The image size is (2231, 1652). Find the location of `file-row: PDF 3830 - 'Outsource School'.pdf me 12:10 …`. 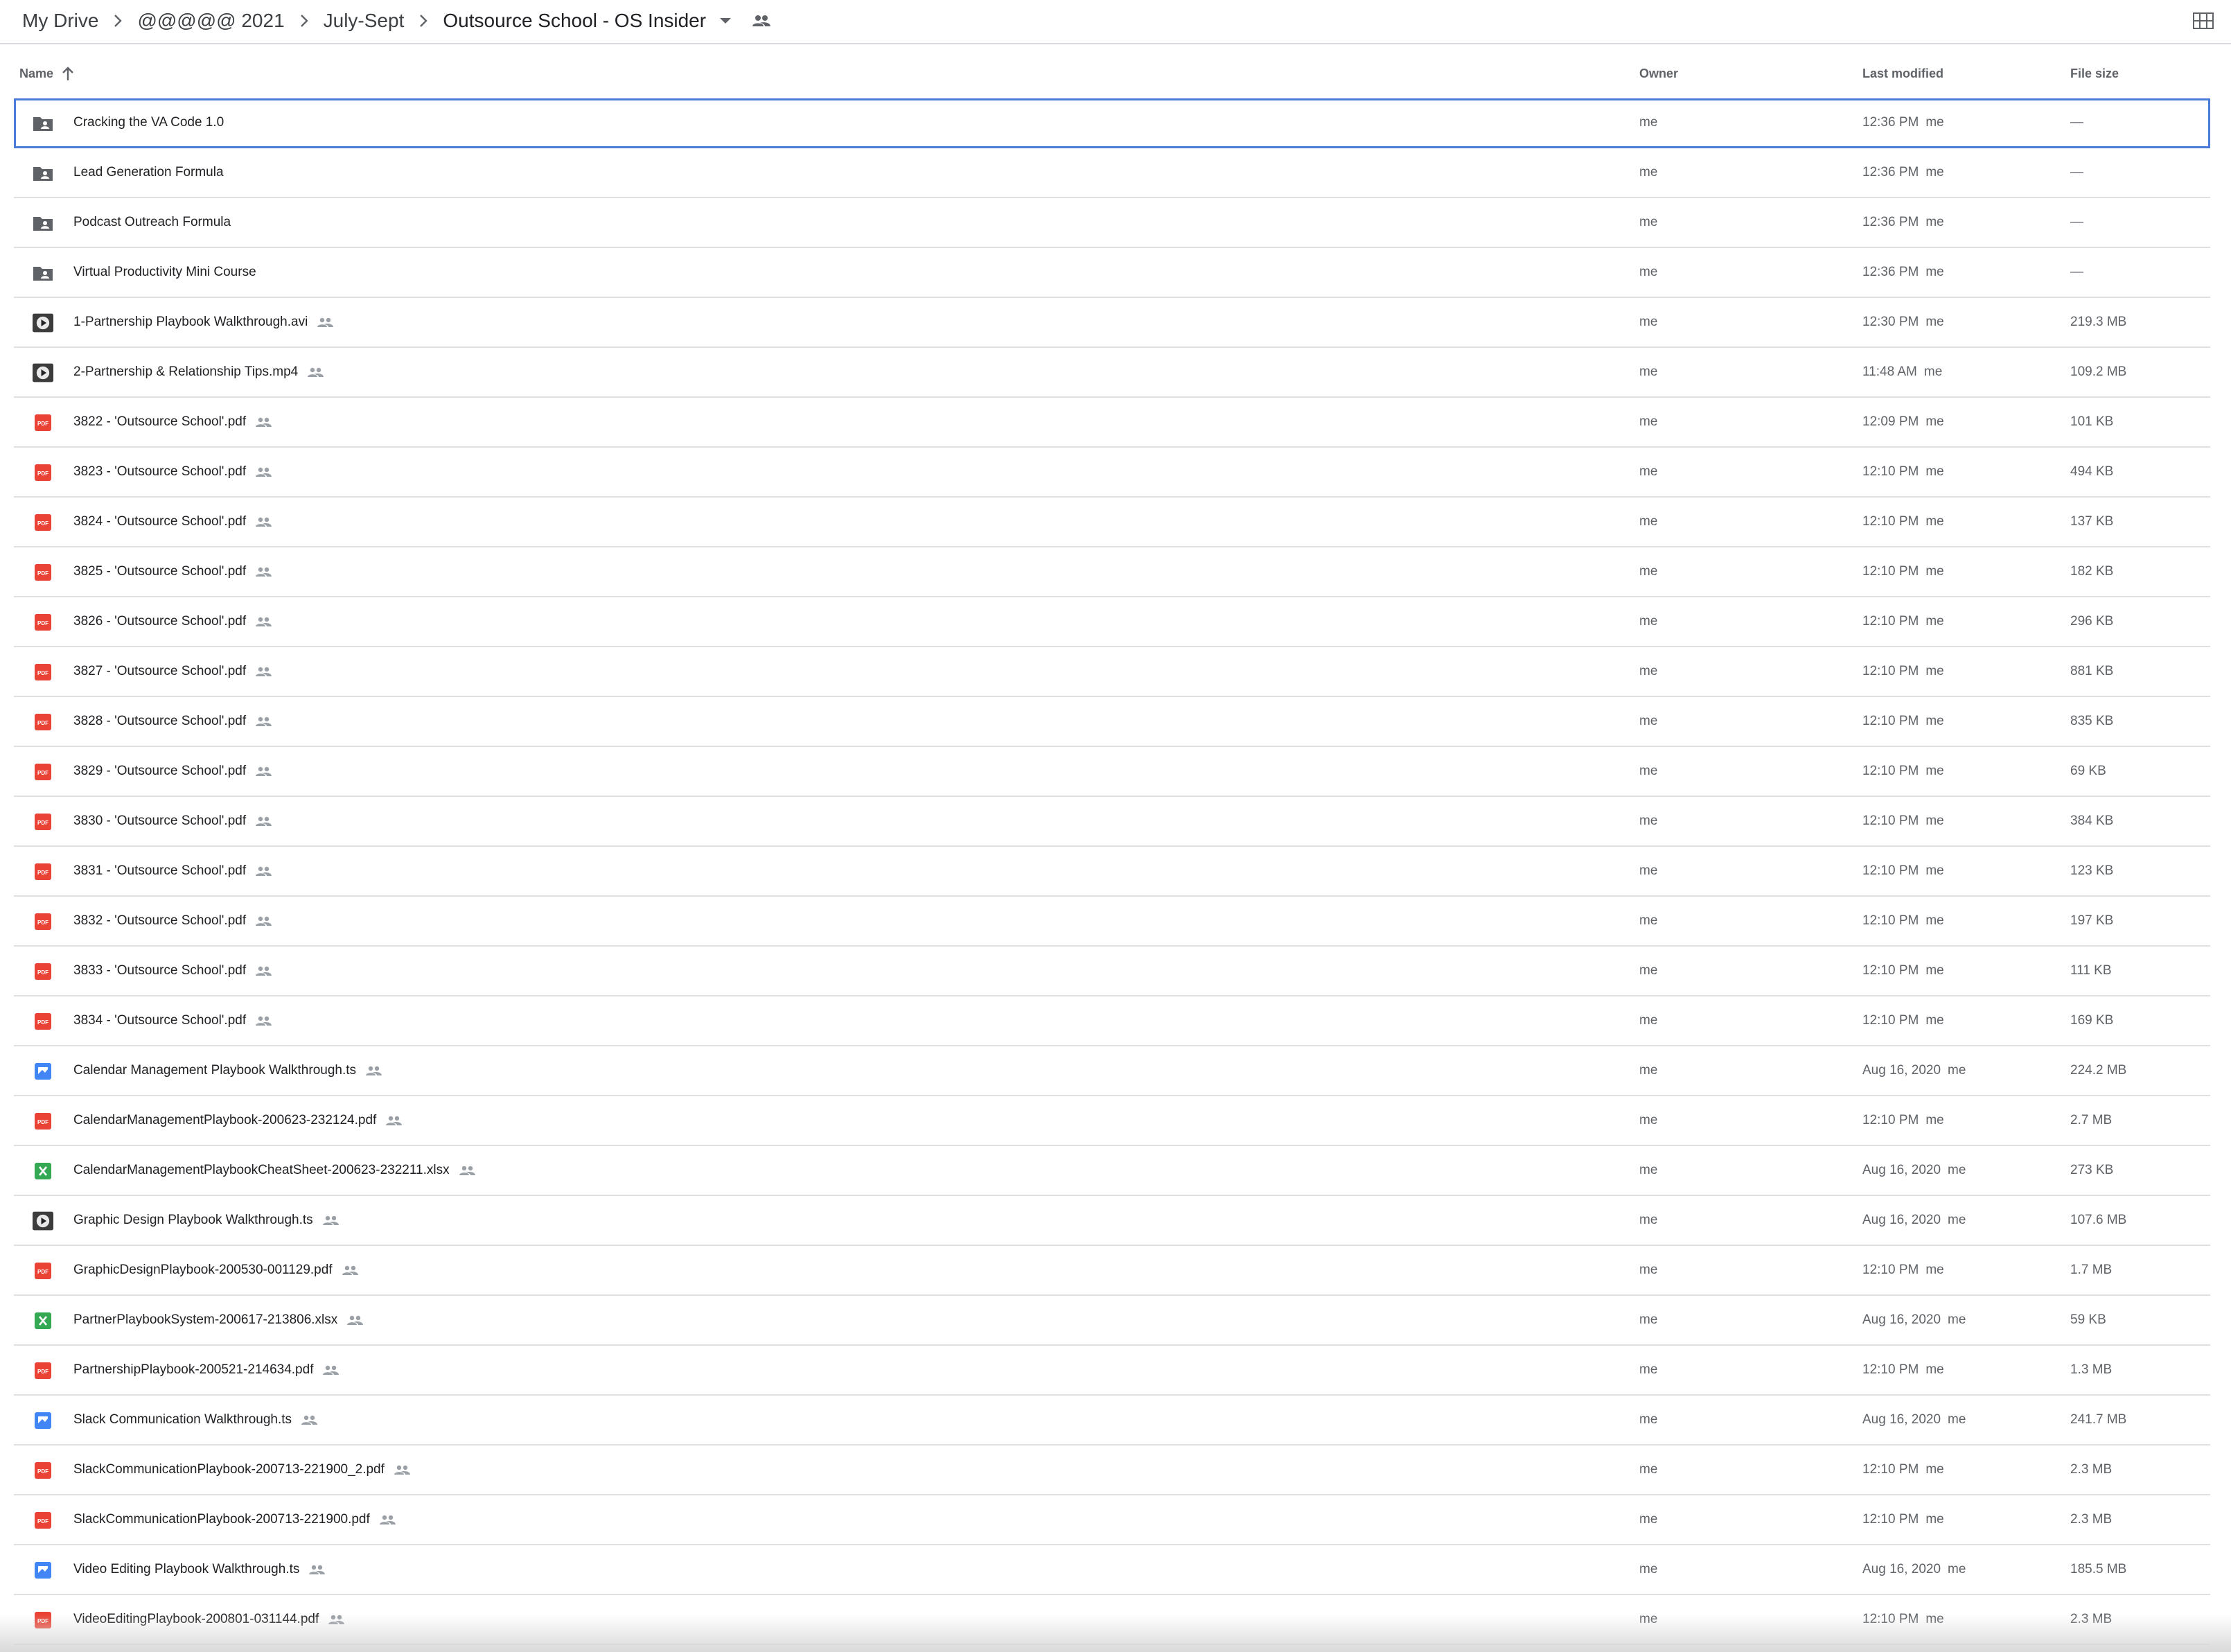

file-row: PDF 3830 - 'Outsource School'.pdf me 12:10 … is located at coordinates (1112, 822).